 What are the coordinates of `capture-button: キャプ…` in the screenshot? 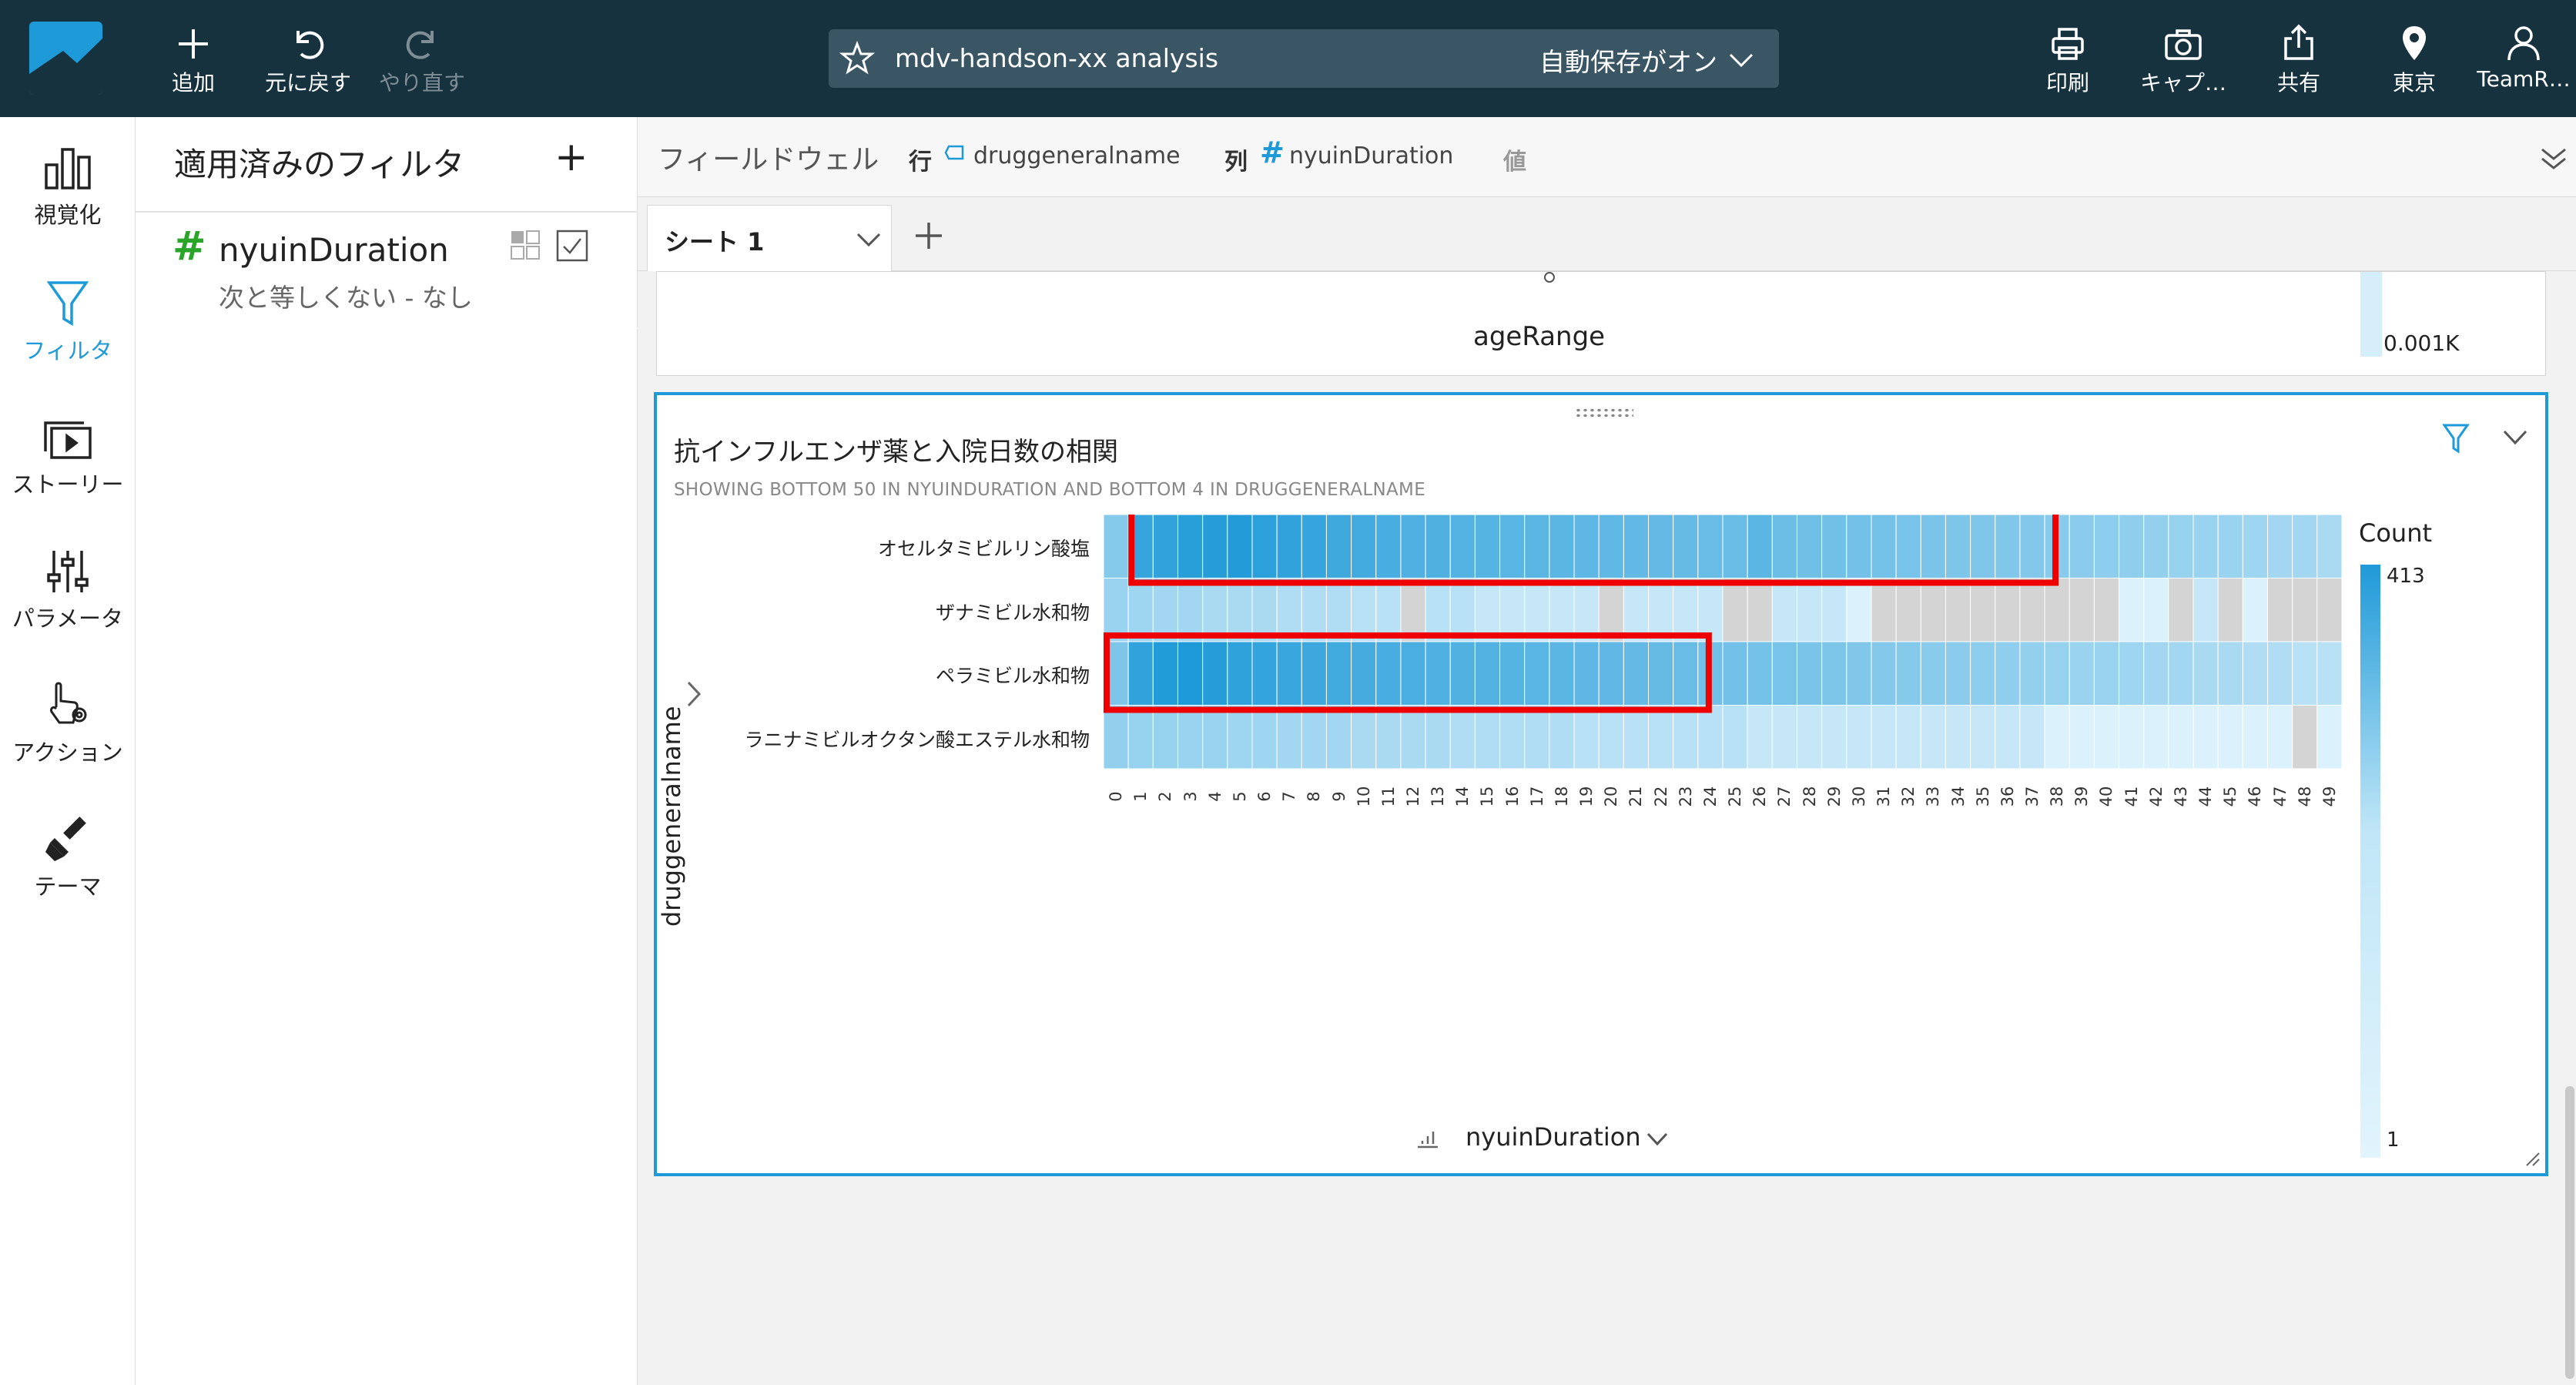 It's located at (2183, 59).